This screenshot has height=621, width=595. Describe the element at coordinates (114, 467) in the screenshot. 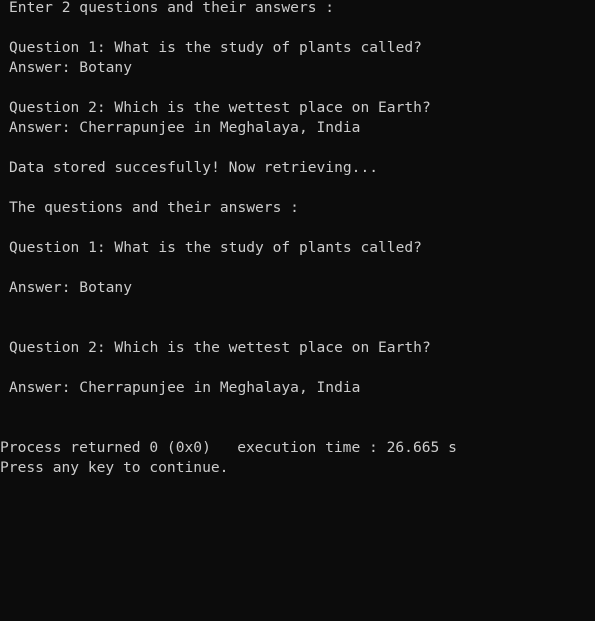

I see `press-any-key: Press any key to continue.` at that location.